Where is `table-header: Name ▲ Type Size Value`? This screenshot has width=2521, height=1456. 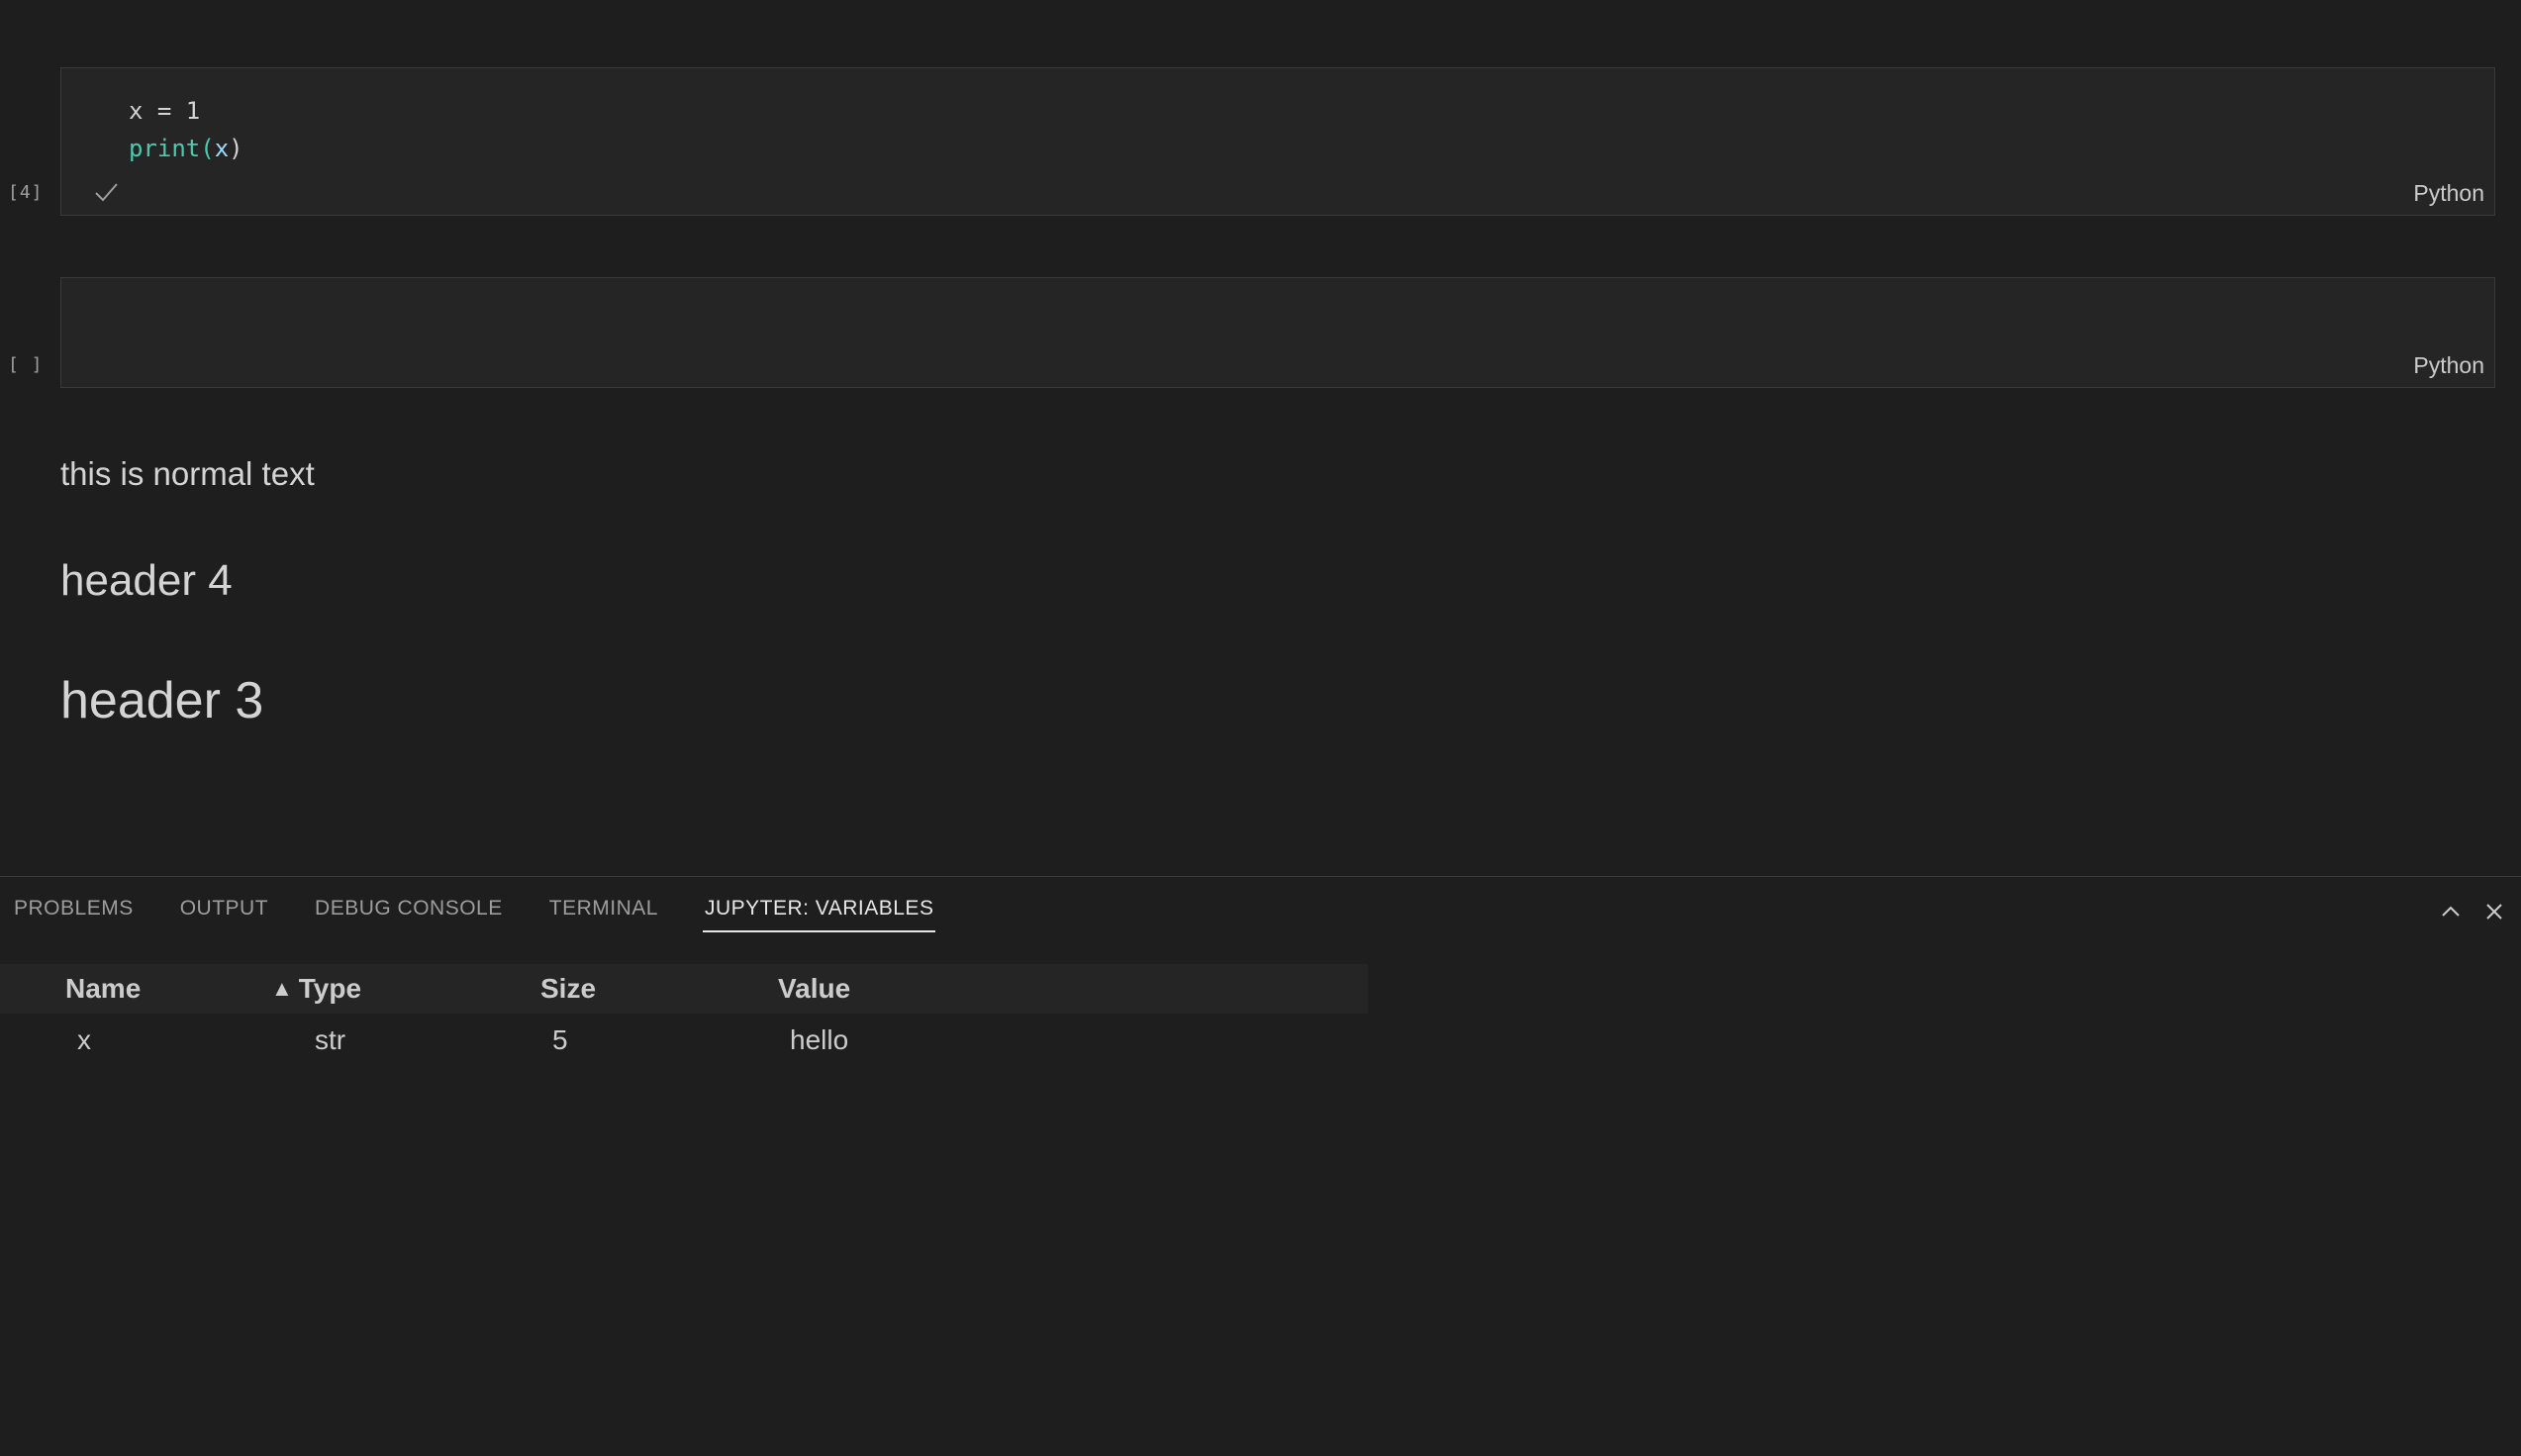
table-header: Name ▲ Type Size Value is located at coordinates (684, 989).